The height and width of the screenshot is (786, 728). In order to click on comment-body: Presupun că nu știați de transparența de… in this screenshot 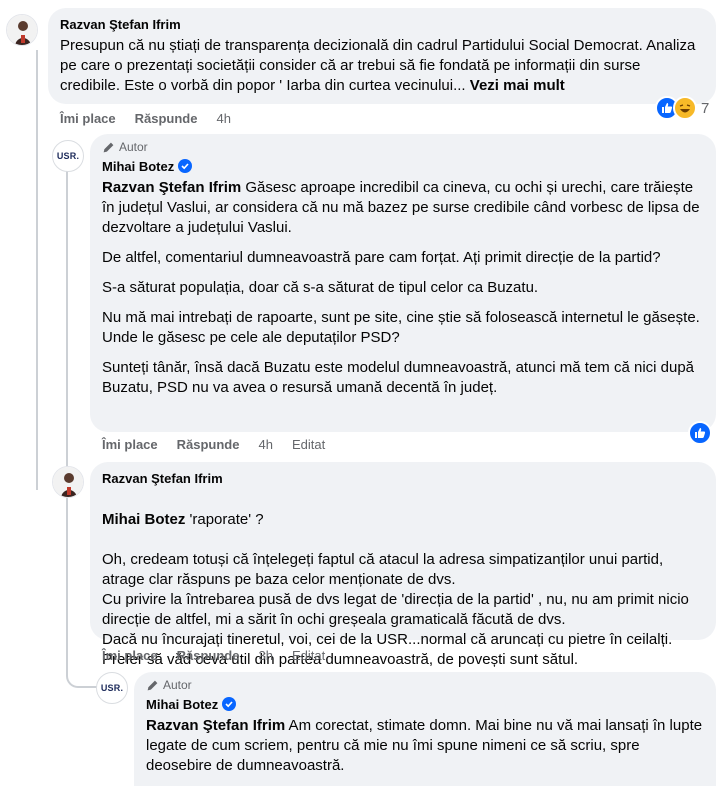, I will do `click(378, 65)`.